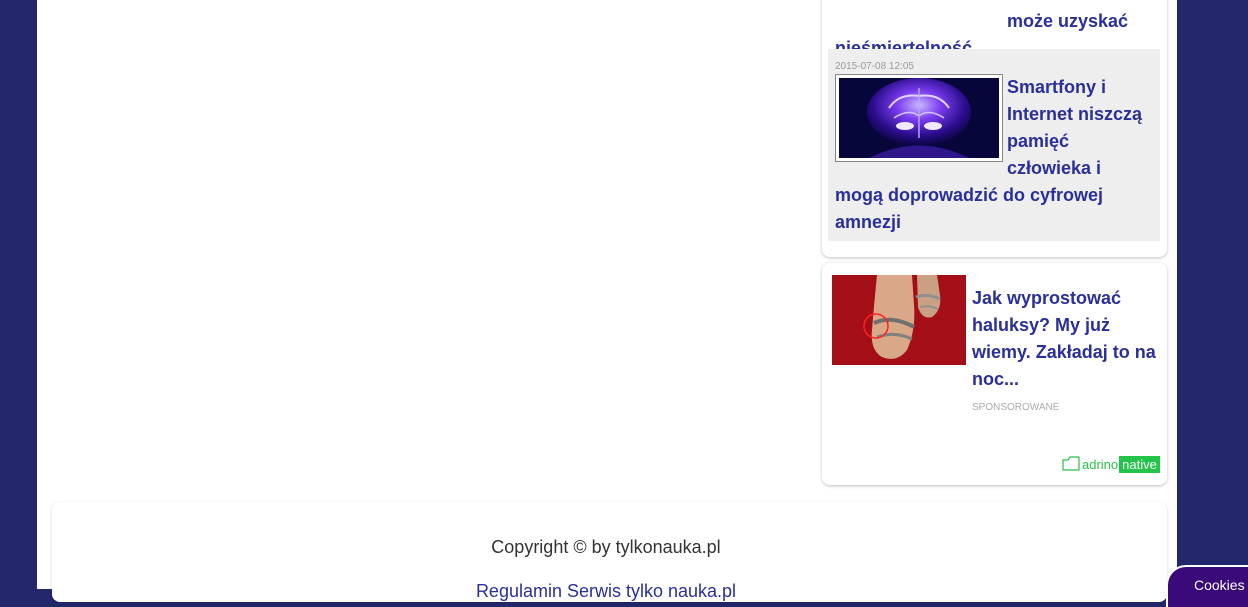 The image size is (1248, 607). I want to click on feet-sandals-image-icon, so click(899, 320).